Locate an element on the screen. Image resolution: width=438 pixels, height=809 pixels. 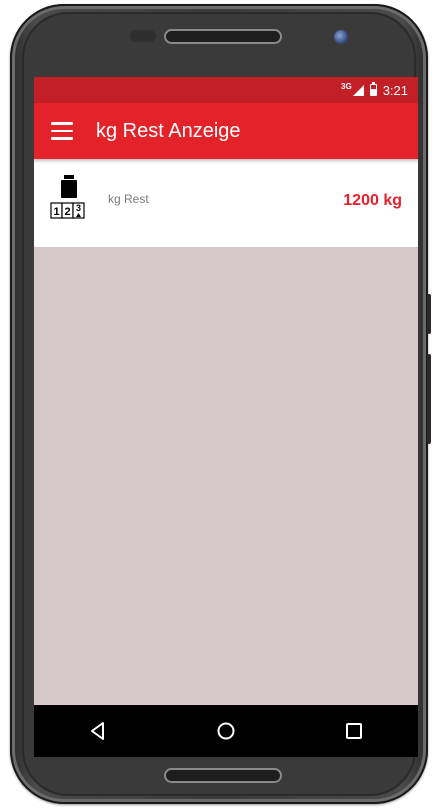
kg-rest-card: 1 2 3 kg Rest 1200 kg is located at coordinates (226, 203).